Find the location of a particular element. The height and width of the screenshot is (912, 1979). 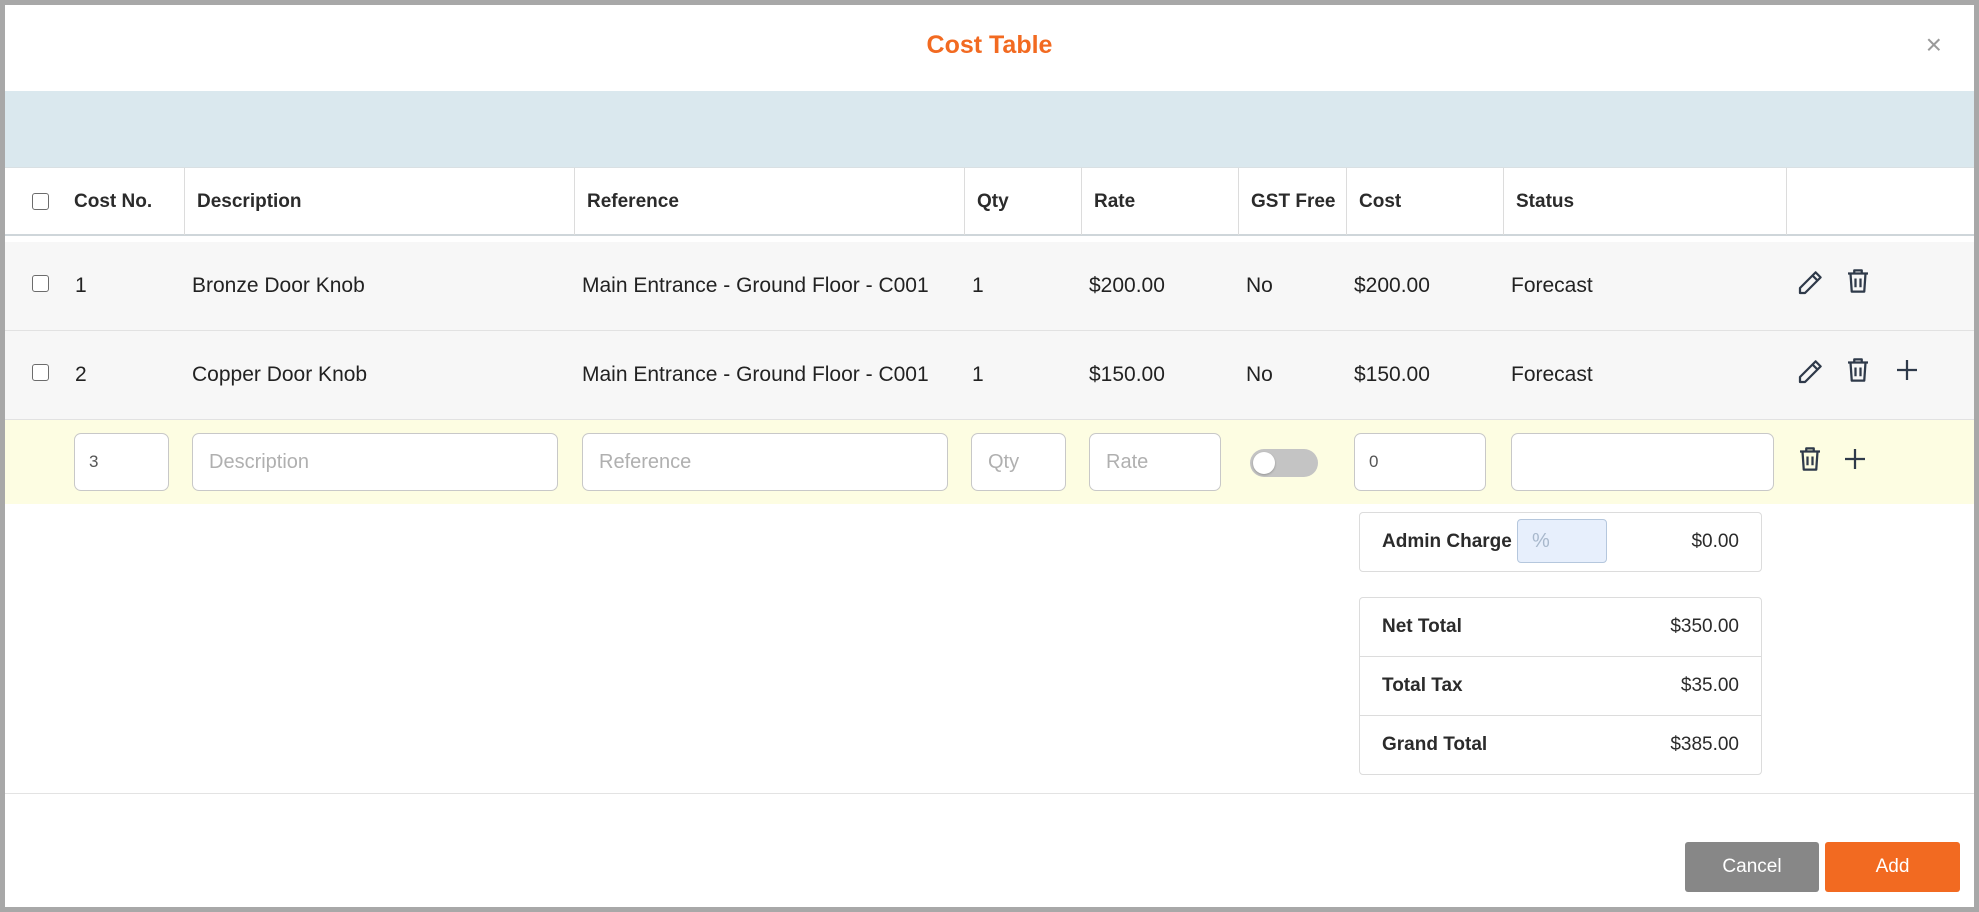

total-tax-label: Total Tax is located at coordinates (1422, 685).